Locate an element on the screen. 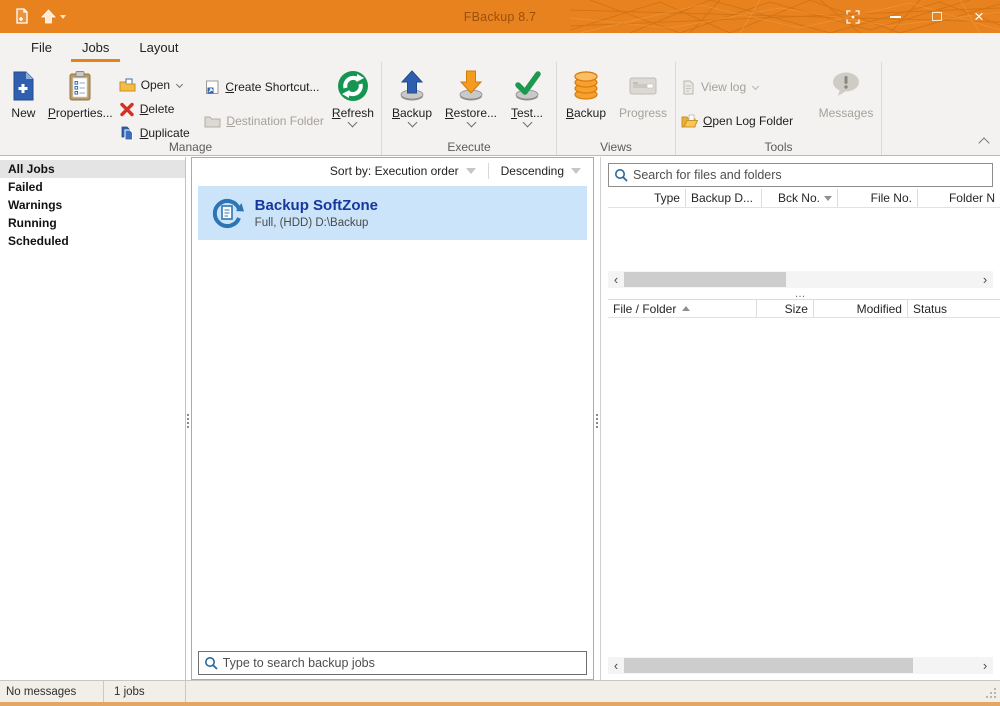 This screenshot has width=1000, height=706. group-label-execute: Execute is located at coordinates (469, 147).